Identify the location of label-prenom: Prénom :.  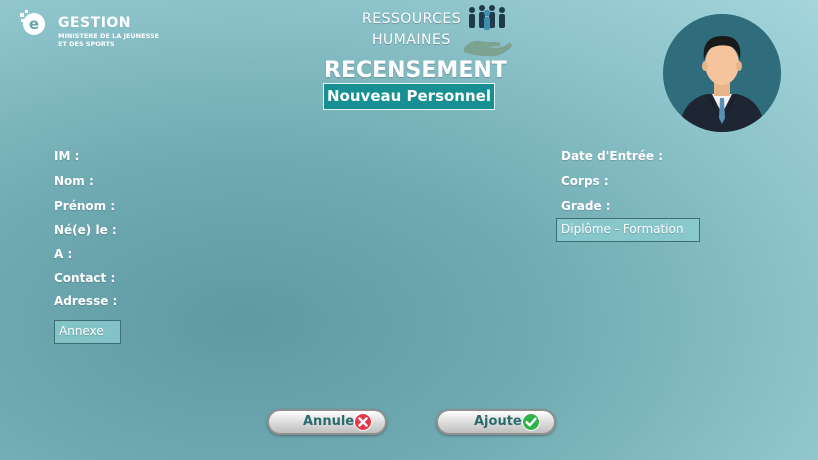
(85, 206).